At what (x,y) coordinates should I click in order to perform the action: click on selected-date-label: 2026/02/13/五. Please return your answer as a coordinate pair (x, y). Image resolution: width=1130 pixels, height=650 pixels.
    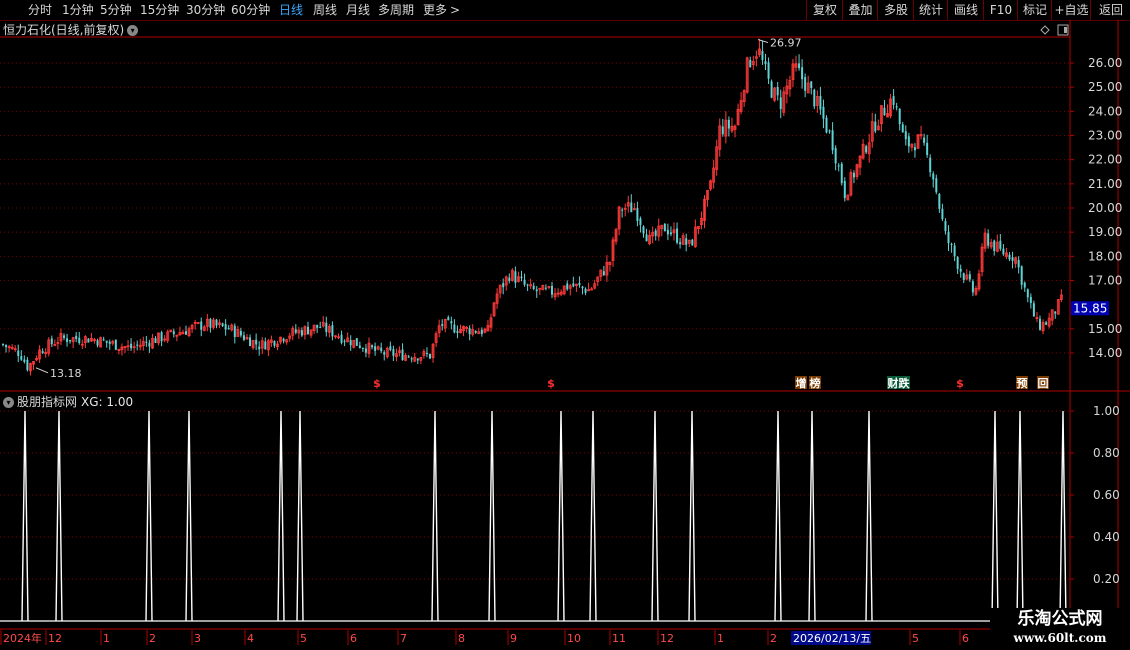
    Looking at the image, I should click on (832, 638).